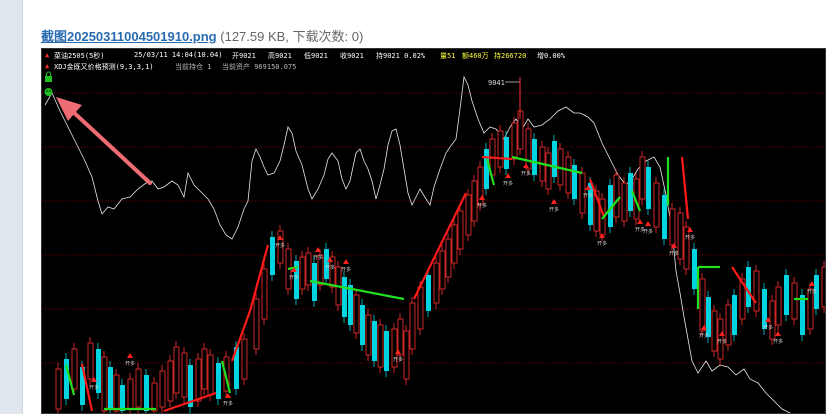 The height and width of the screenshot is (414, 826). What do you see at coordinates (48, 92) in the screenshot?
I see `face-icon` at bounding box center [48, 92].